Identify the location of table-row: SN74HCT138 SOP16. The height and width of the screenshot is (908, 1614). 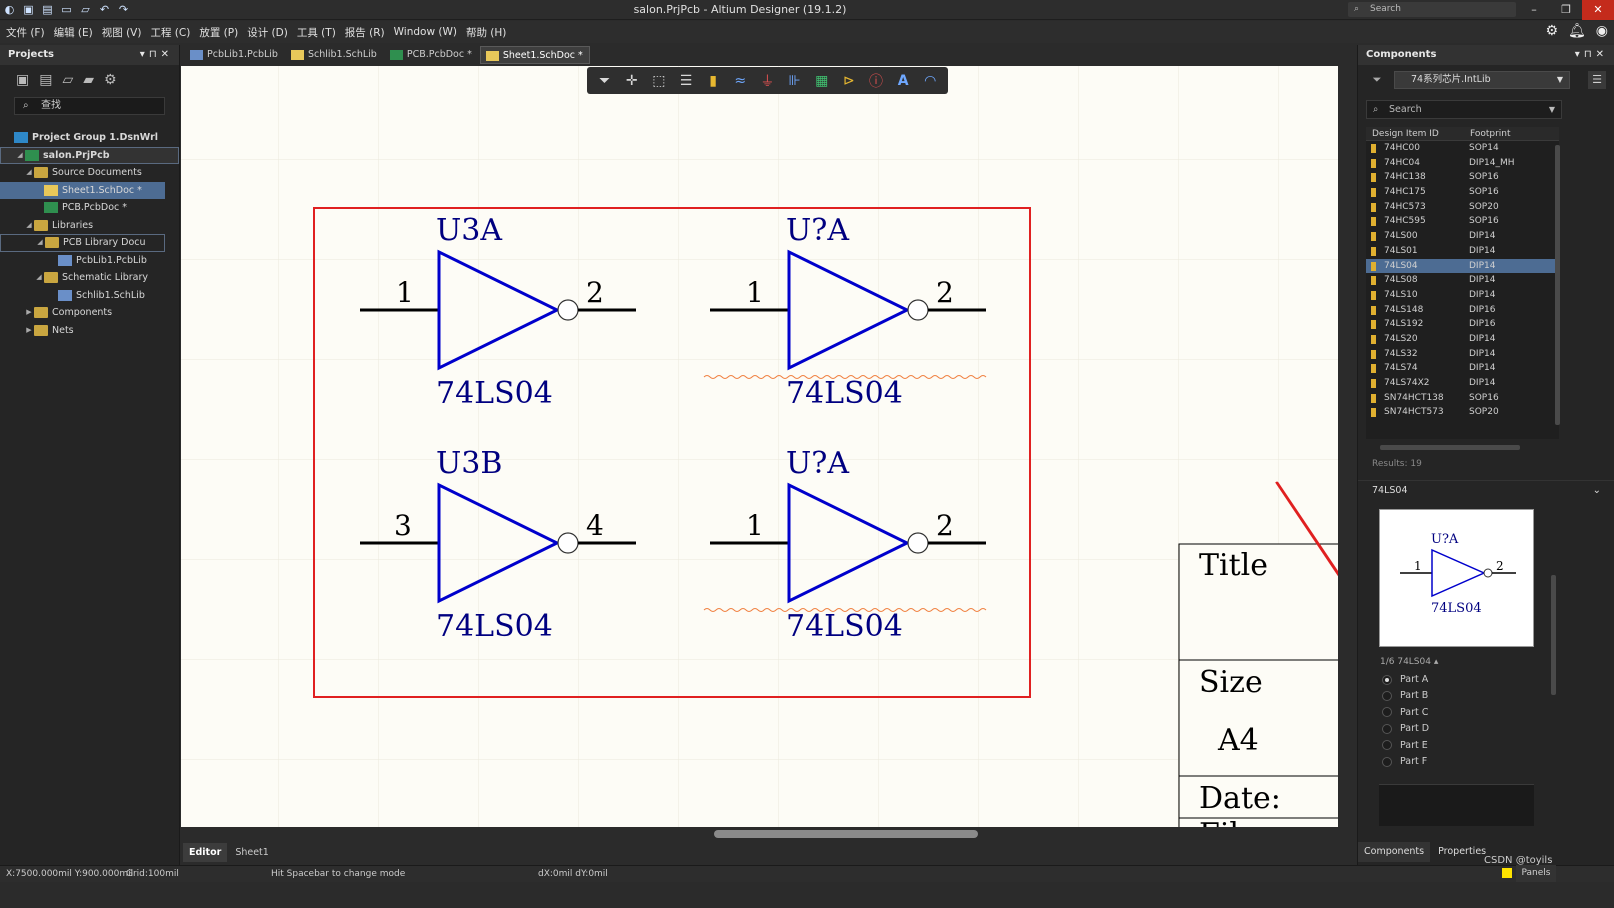
(1462, 398).